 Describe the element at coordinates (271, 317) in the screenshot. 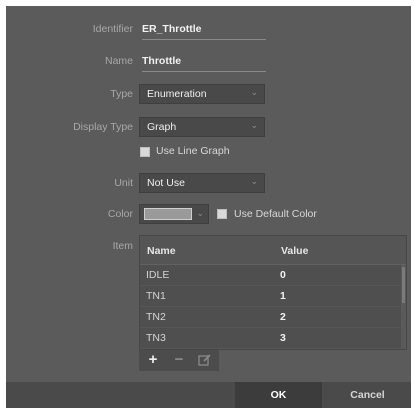

I see `table-row: TN2 2` at that location.